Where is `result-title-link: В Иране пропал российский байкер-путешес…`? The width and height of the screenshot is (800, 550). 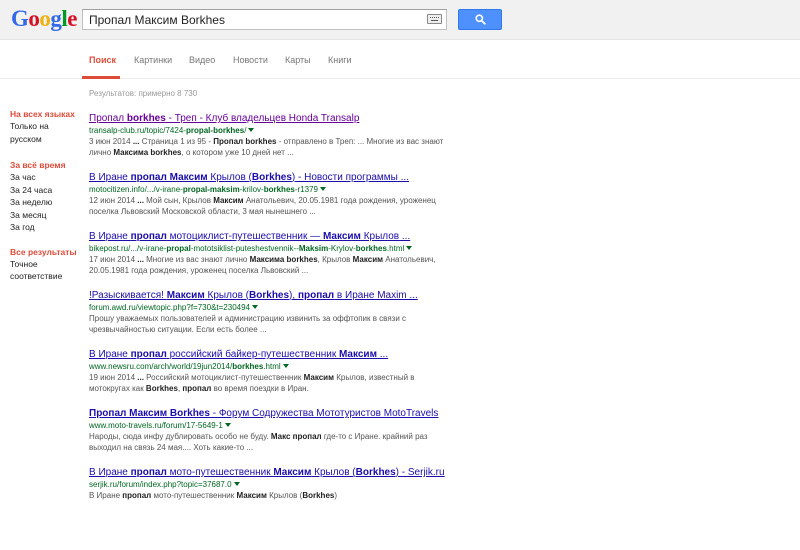 result-title-link: В Иране пропал российский байкер-путешес… is located at coordinates (269, 355).